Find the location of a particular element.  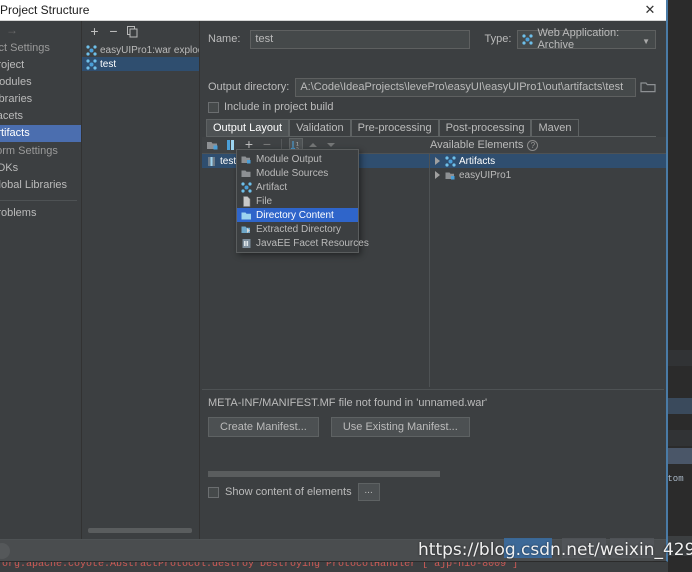

help-icon: ? is located at coordinates (533, 145).